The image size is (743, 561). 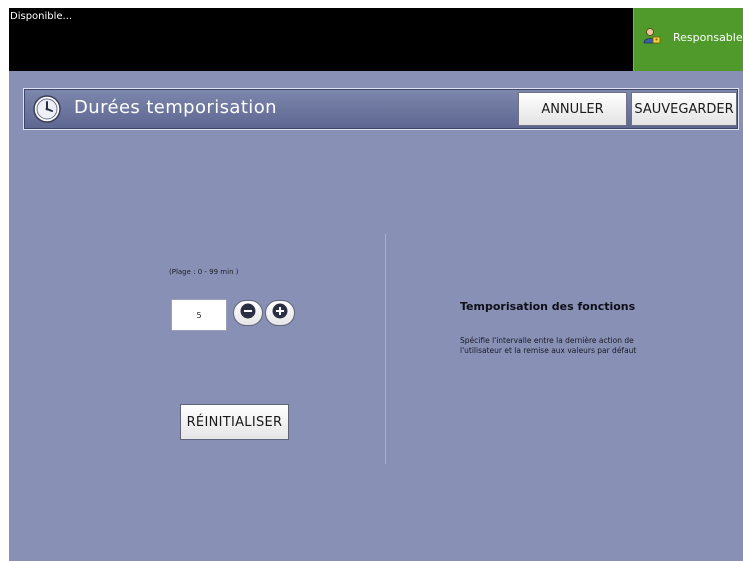 What do you see at coordinates (684, 109) in the screenshot?
I see `save-button: SAUVEGARDER` at bounding box center [684, 109].